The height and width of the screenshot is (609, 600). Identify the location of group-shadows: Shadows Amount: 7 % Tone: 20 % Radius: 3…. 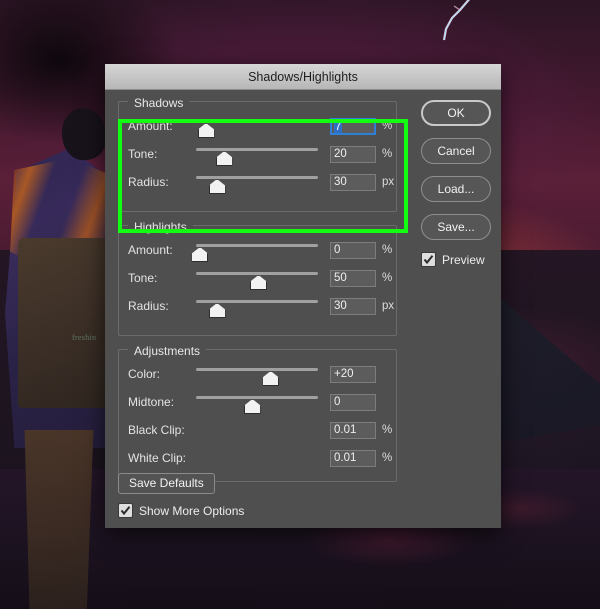
(264, 153).